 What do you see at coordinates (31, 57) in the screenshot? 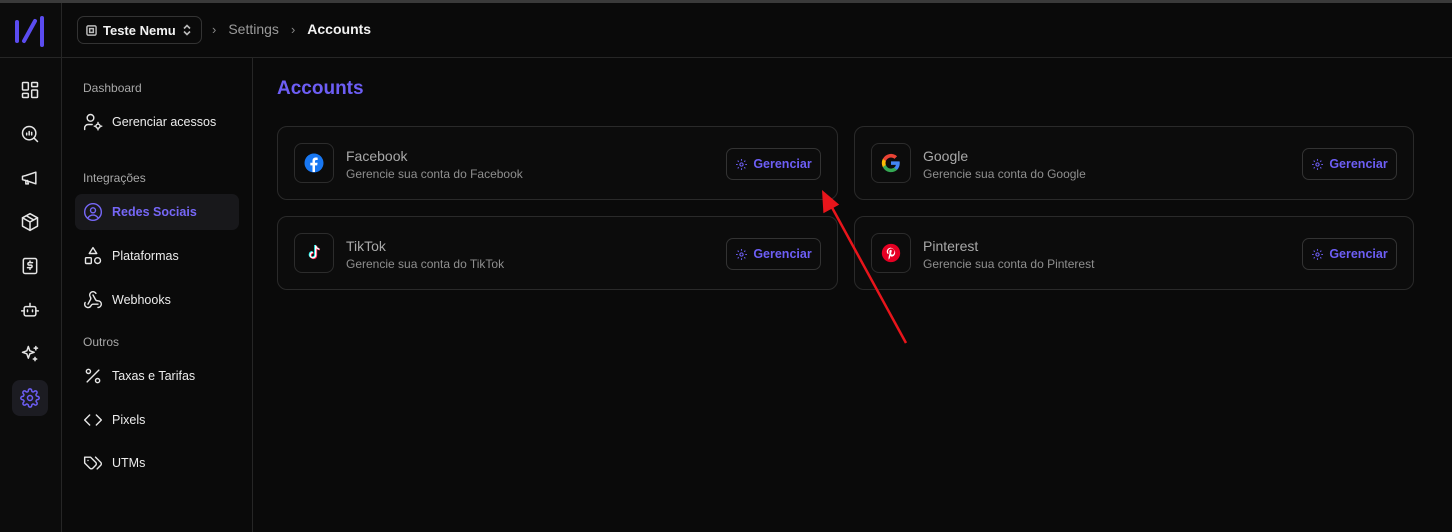
I see `rail-divider` at bounding box center [31, 57].